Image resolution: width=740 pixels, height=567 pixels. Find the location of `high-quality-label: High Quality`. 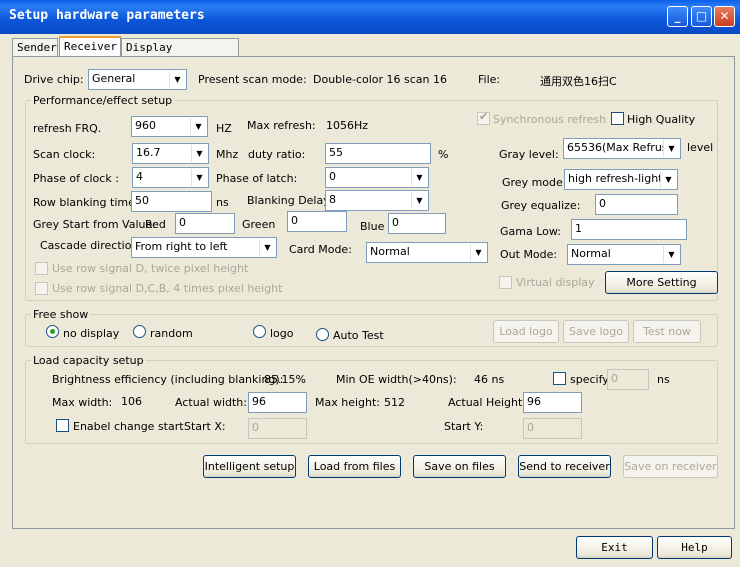

high-quality-label: High Quality is located at coordinates (661, 119).